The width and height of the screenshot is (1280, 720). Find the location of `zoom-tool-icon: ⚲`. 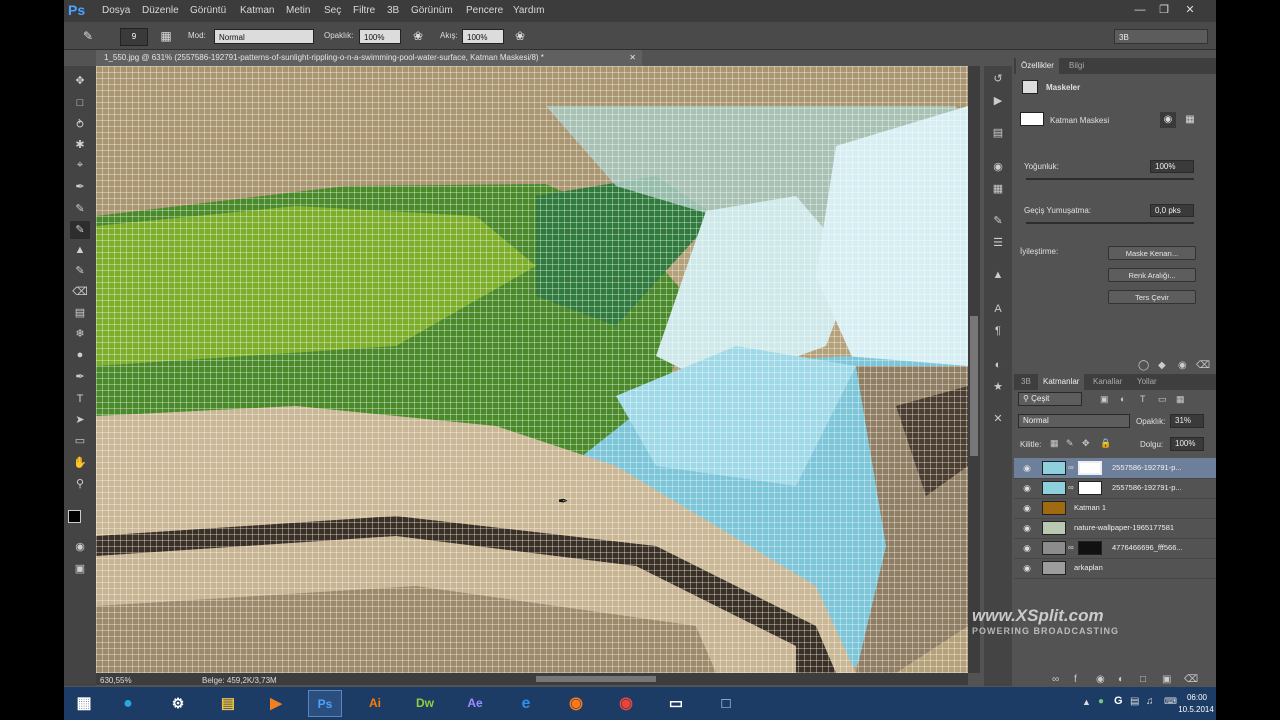

zoom-tool-icon: ⚲ is located at coordinates (80, 484).